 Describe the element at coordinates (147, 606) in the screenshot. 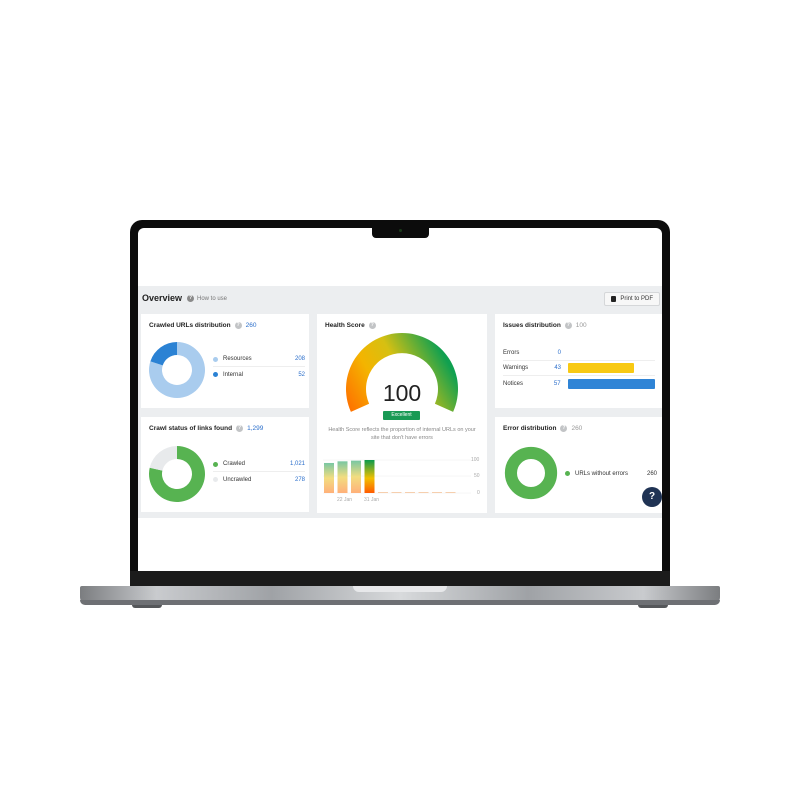

I see `laptop-foot-left` at that location.